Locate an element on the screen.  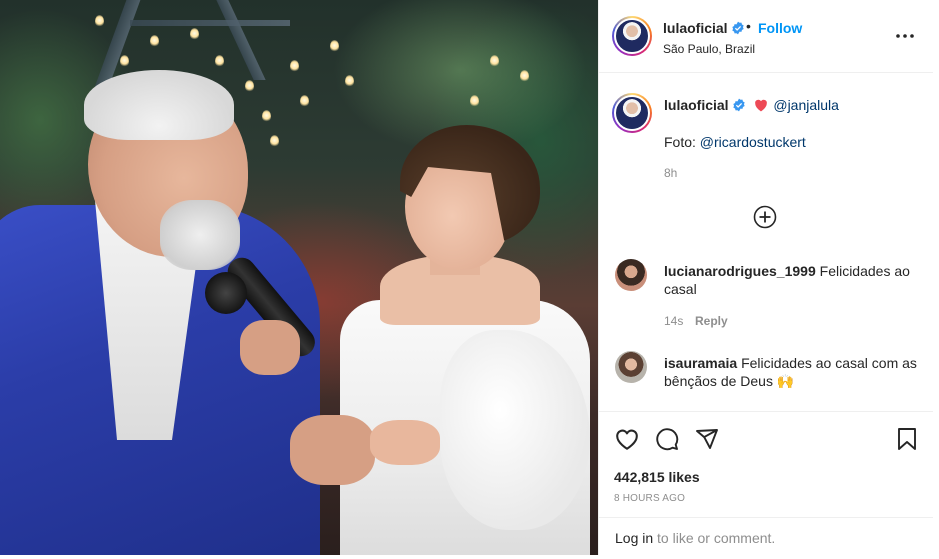
likes-count: 442,815 likes is located at coordinates (657, 477).